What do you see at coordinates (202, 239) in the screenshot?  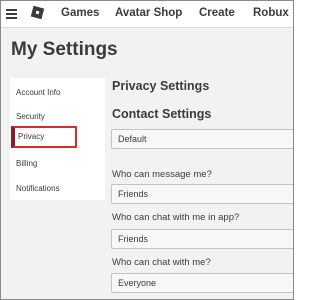 I see `app-chat-select: Friends` at bounding box center [202, 239].